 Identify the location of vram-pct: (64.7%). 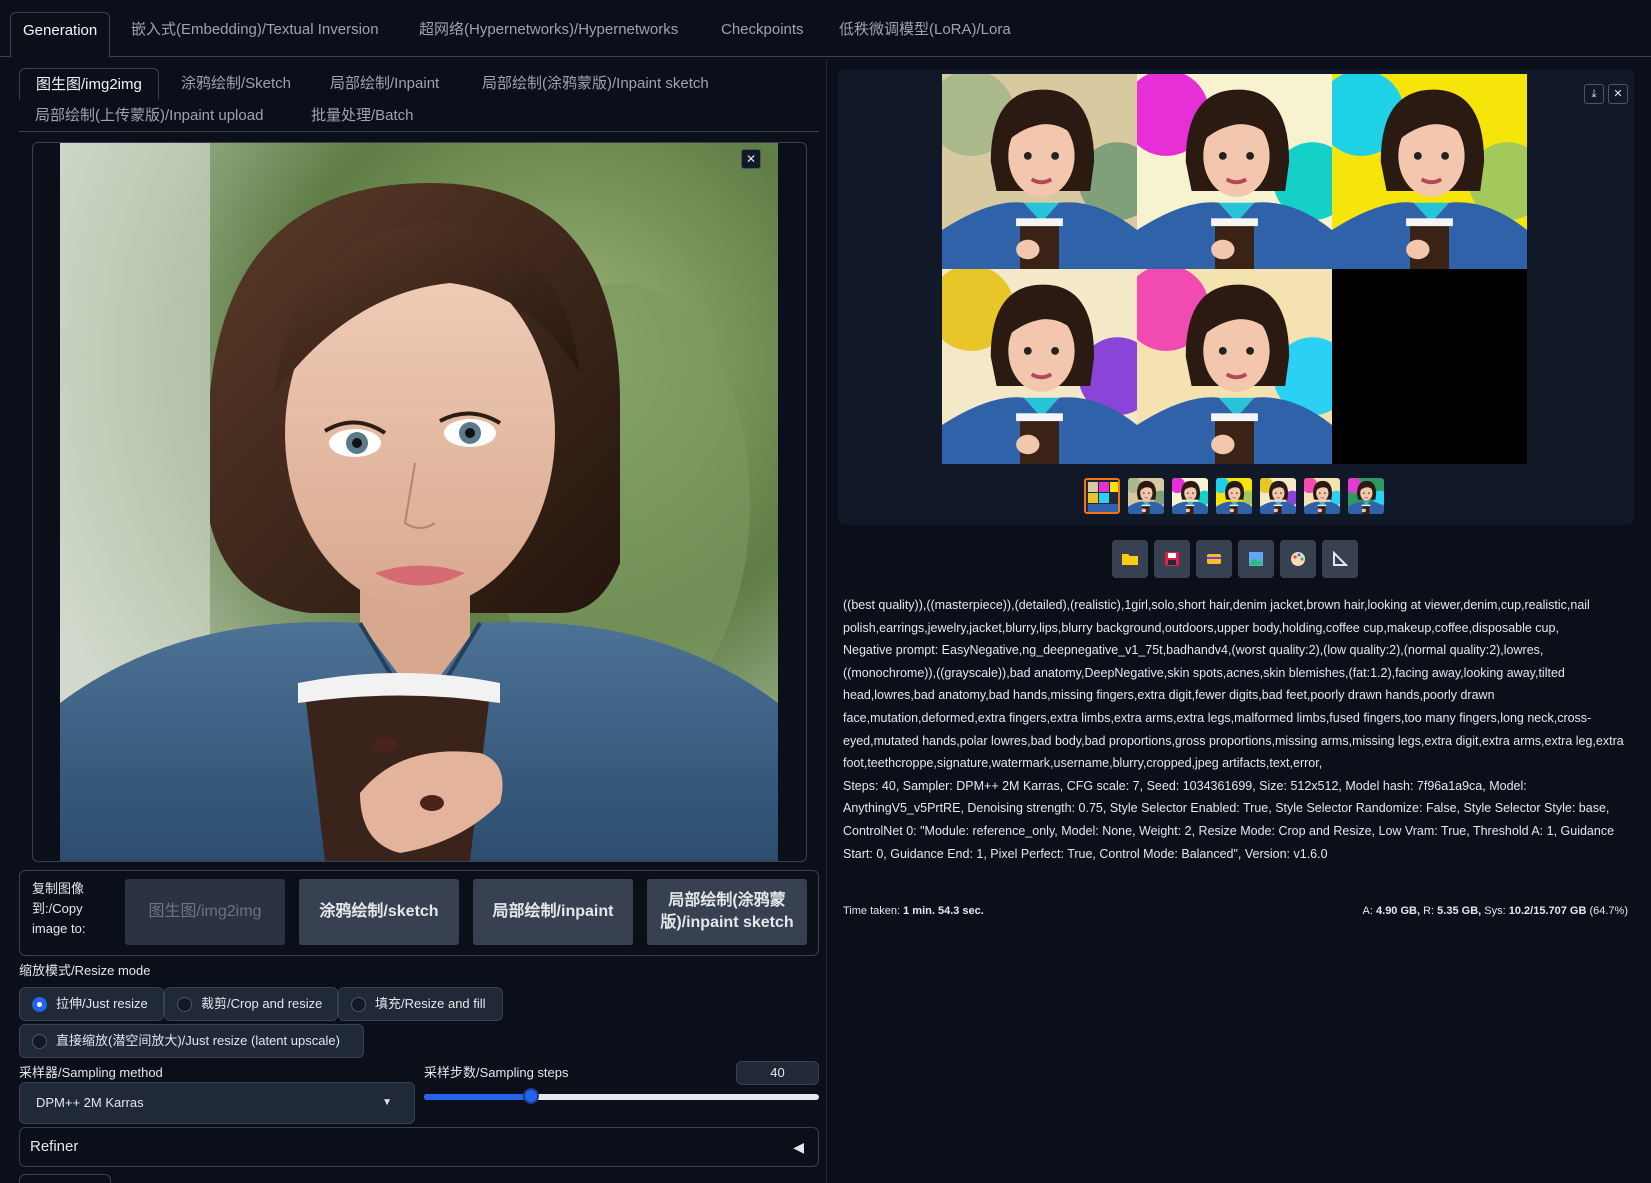
(1608, 911).